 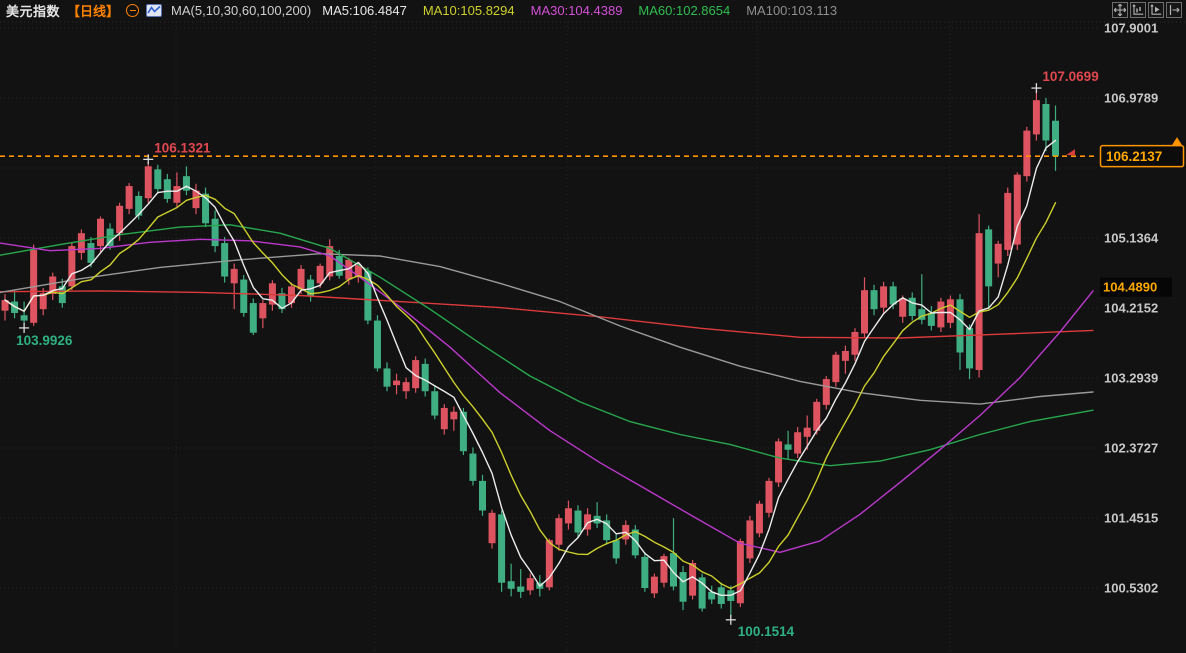 I want to click on period-label: 【日线】, so click(x=93, y=10).